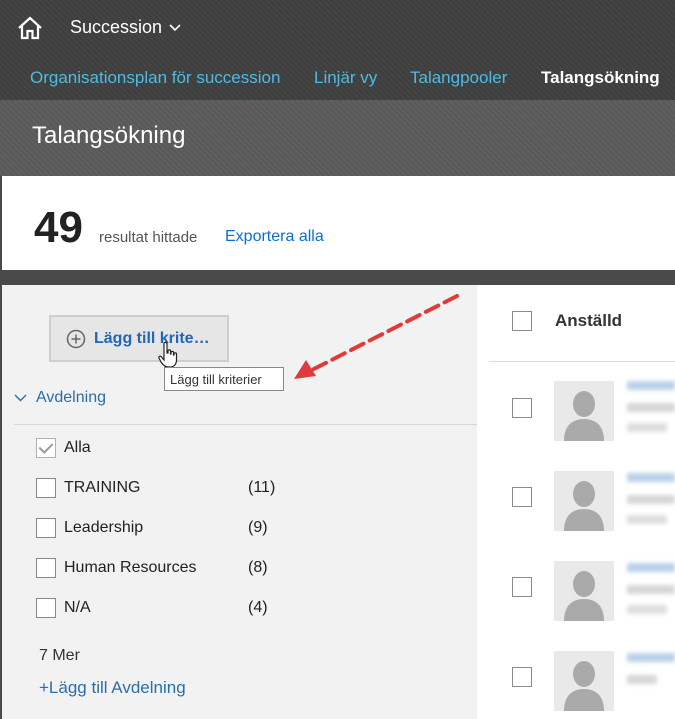 The height and width of the screenshot is (719, 675). Describe the element at coordinates (258, 527) in the screenshot. I see `filter-option-count: (9)` at that location.